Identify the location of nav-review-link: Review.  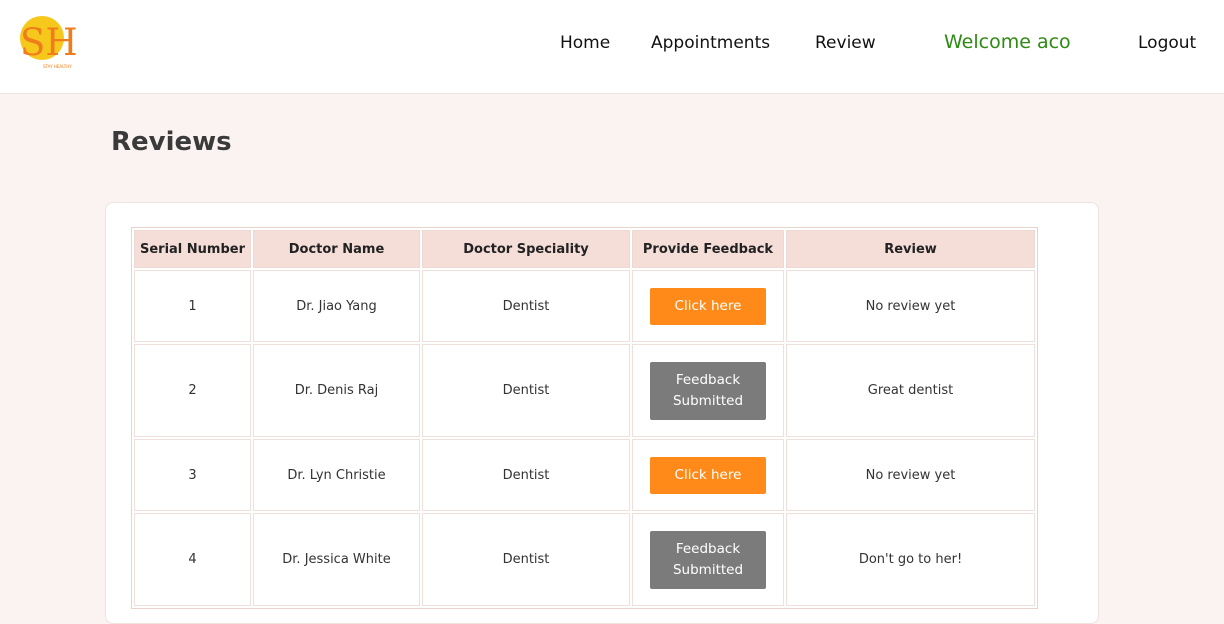
(845, 43).